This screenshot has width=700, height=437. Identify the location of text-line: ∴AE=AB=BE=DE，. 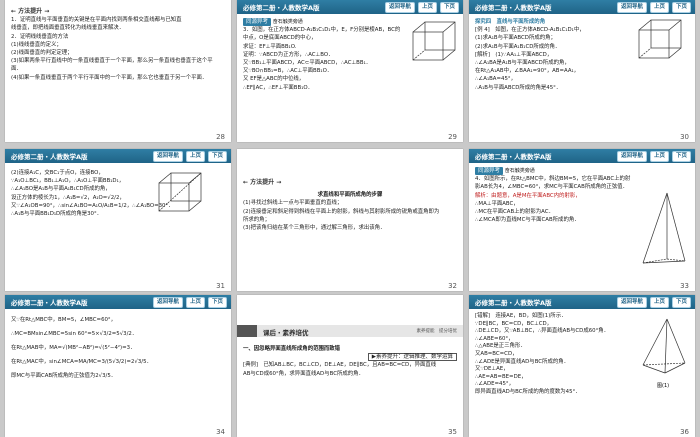
(501, 376).